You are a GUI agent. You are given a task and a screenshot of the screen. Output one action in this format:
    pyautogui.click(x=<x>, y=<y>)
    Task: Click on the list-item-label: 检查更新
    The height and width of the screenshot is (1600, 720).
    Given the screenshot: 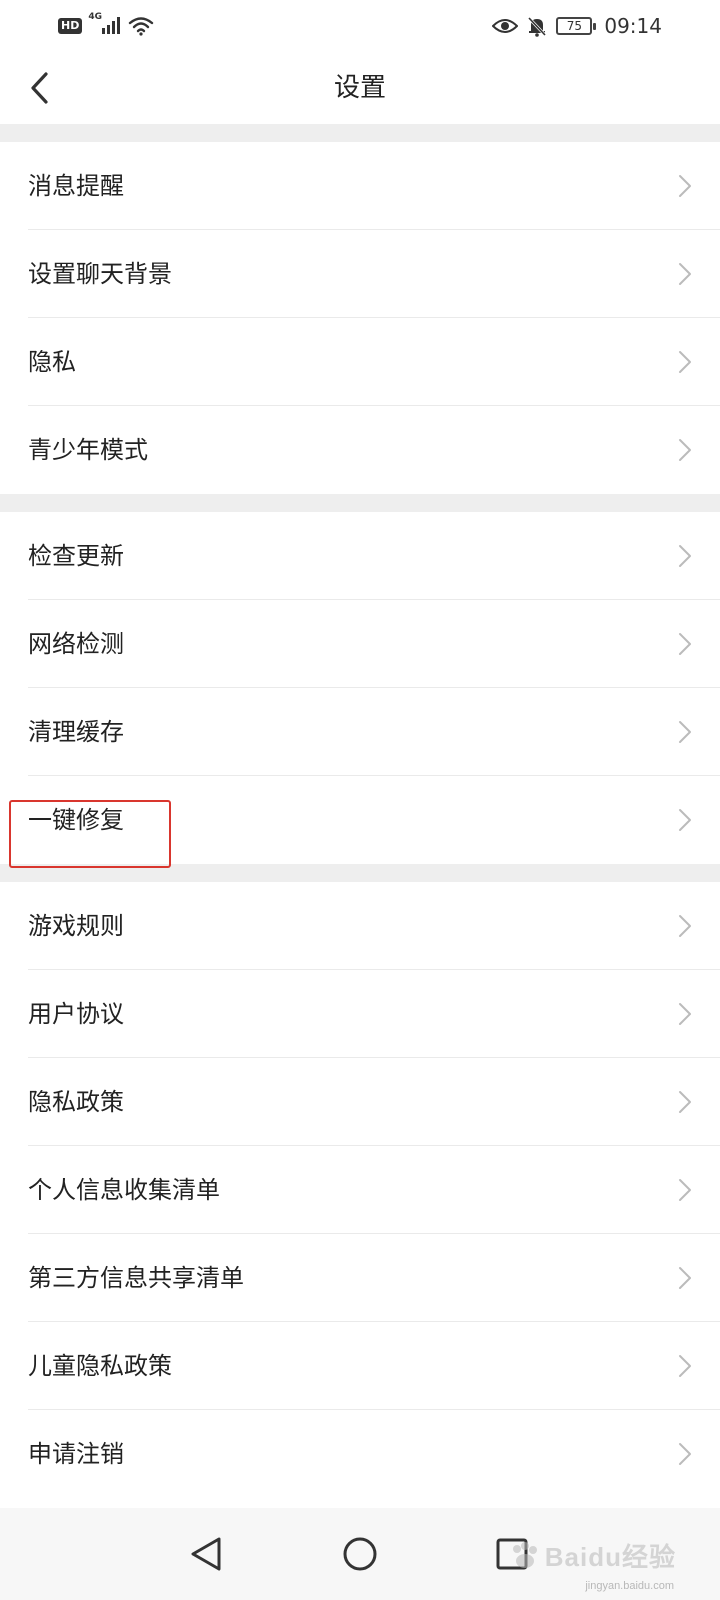 What is the action you would take?
    pyautogui.click(x=76, y=556)
    